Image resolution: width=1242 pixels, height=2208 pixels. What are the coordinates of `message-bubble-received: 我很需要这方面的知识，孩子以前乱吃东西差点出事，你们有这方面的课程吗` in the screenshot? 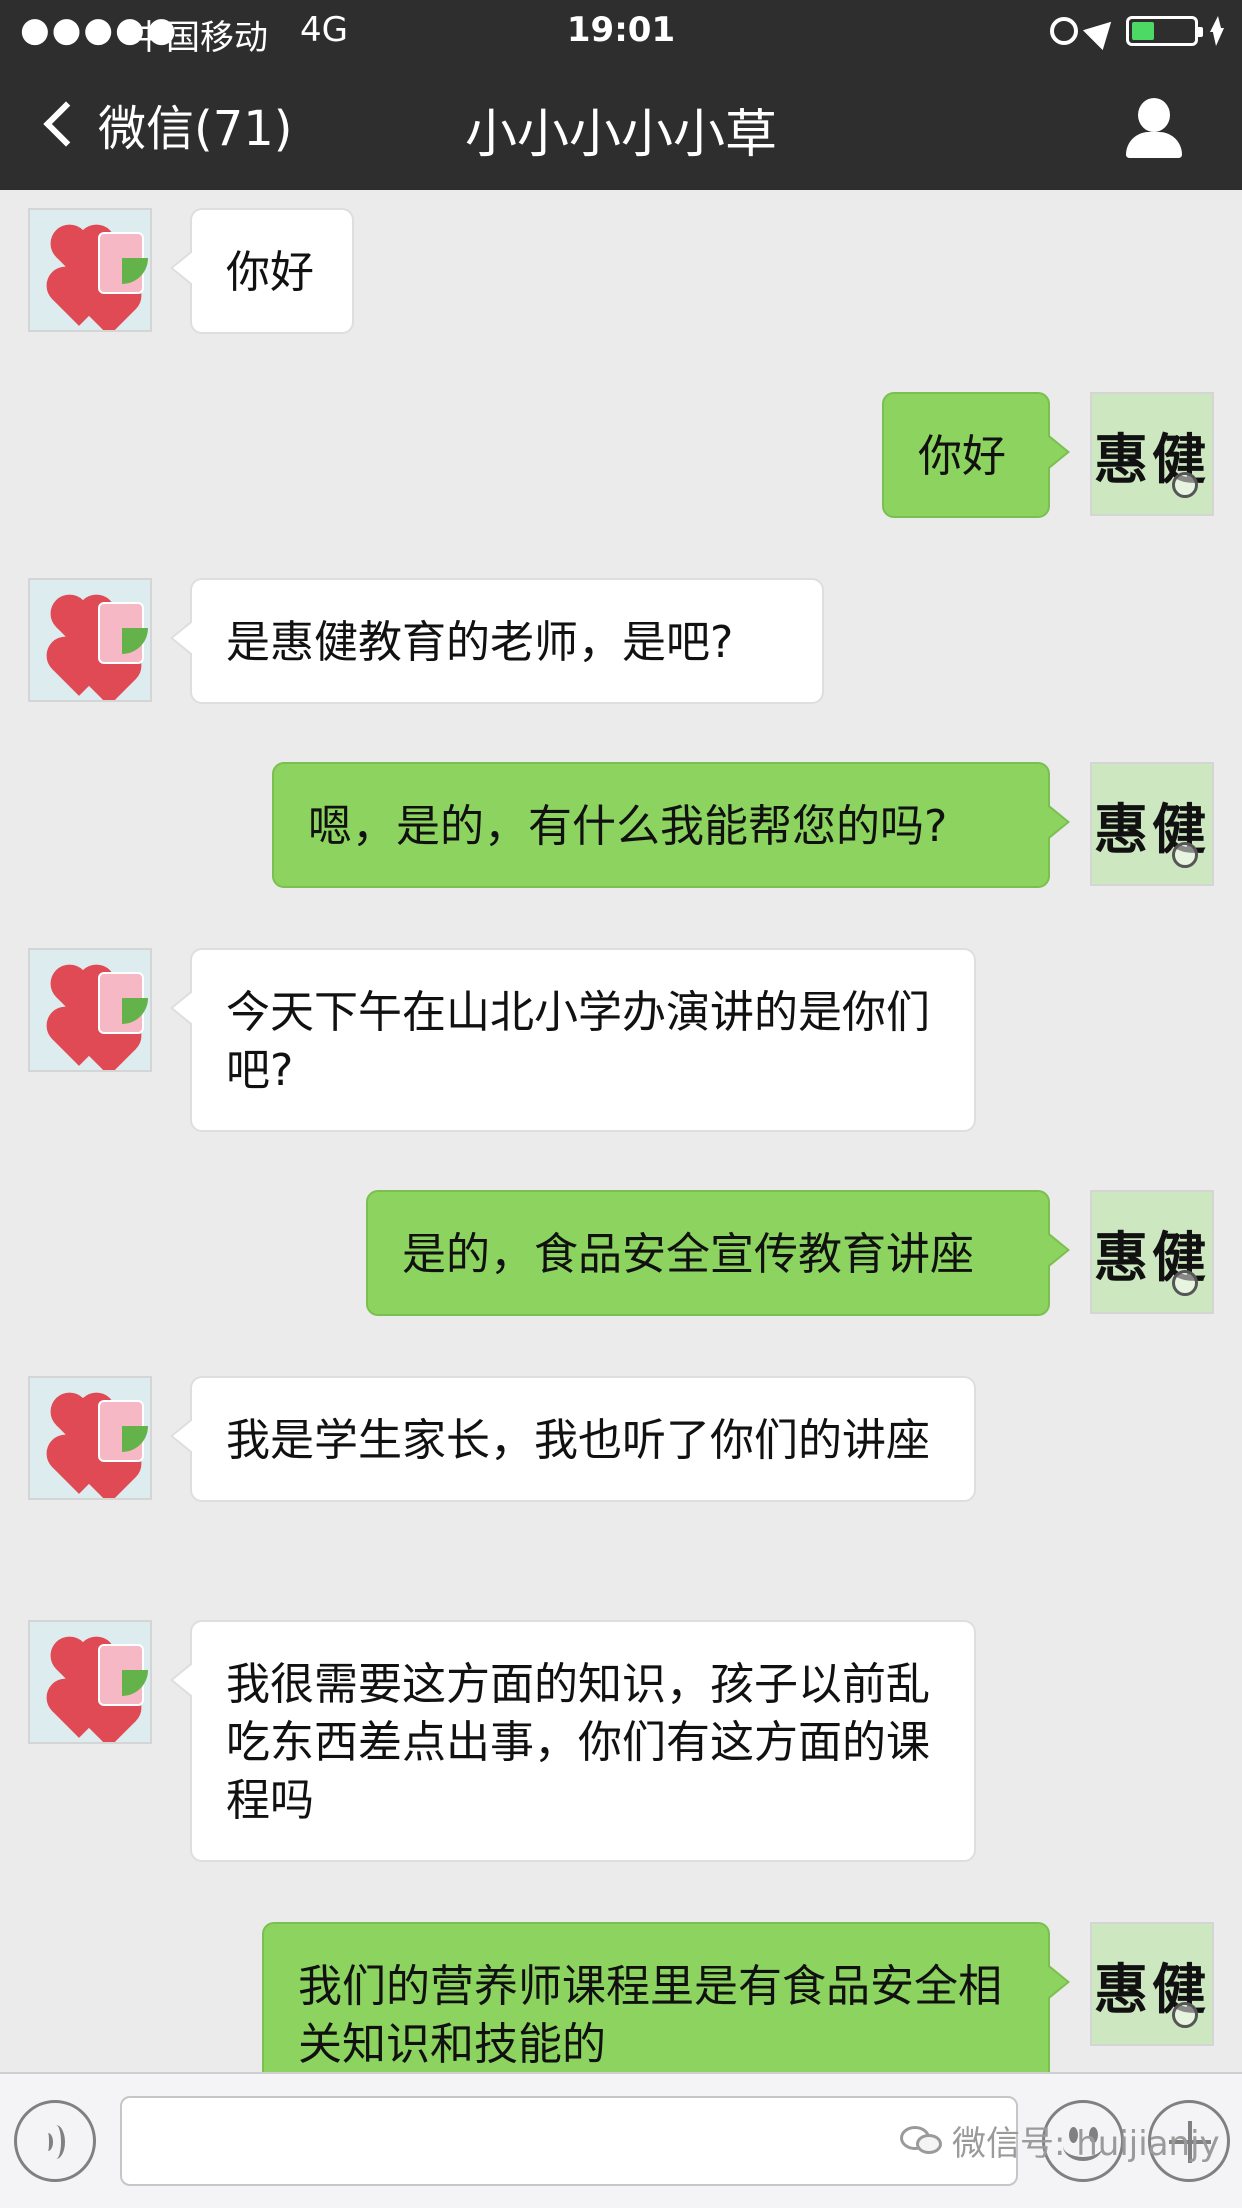 It's located at (573, 1741).